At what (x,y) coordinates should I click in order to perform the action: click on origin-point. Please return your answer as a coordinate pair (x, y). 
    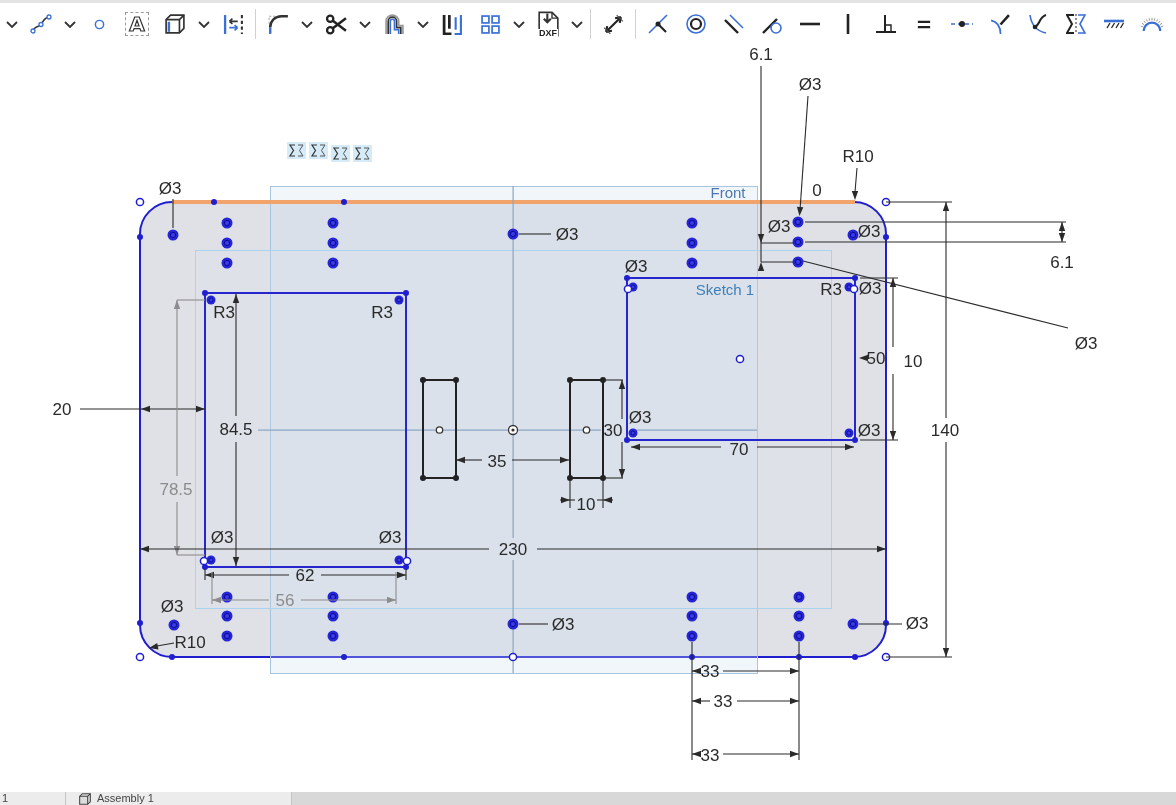
    Looking at the image, I should click on (513, 430).